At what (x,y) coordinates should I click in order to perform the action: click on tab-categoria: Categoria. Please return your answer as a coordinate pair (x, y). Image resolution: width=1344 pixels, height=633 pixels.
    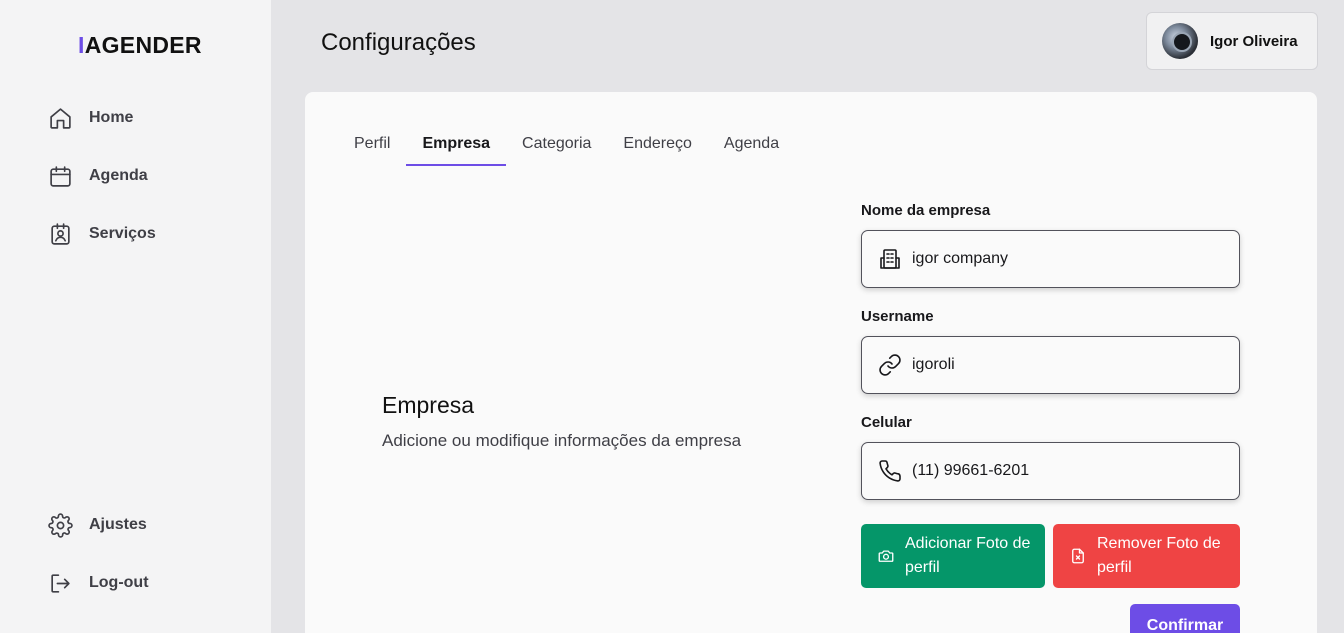
    Looking at the image, I should click on (556, 147).